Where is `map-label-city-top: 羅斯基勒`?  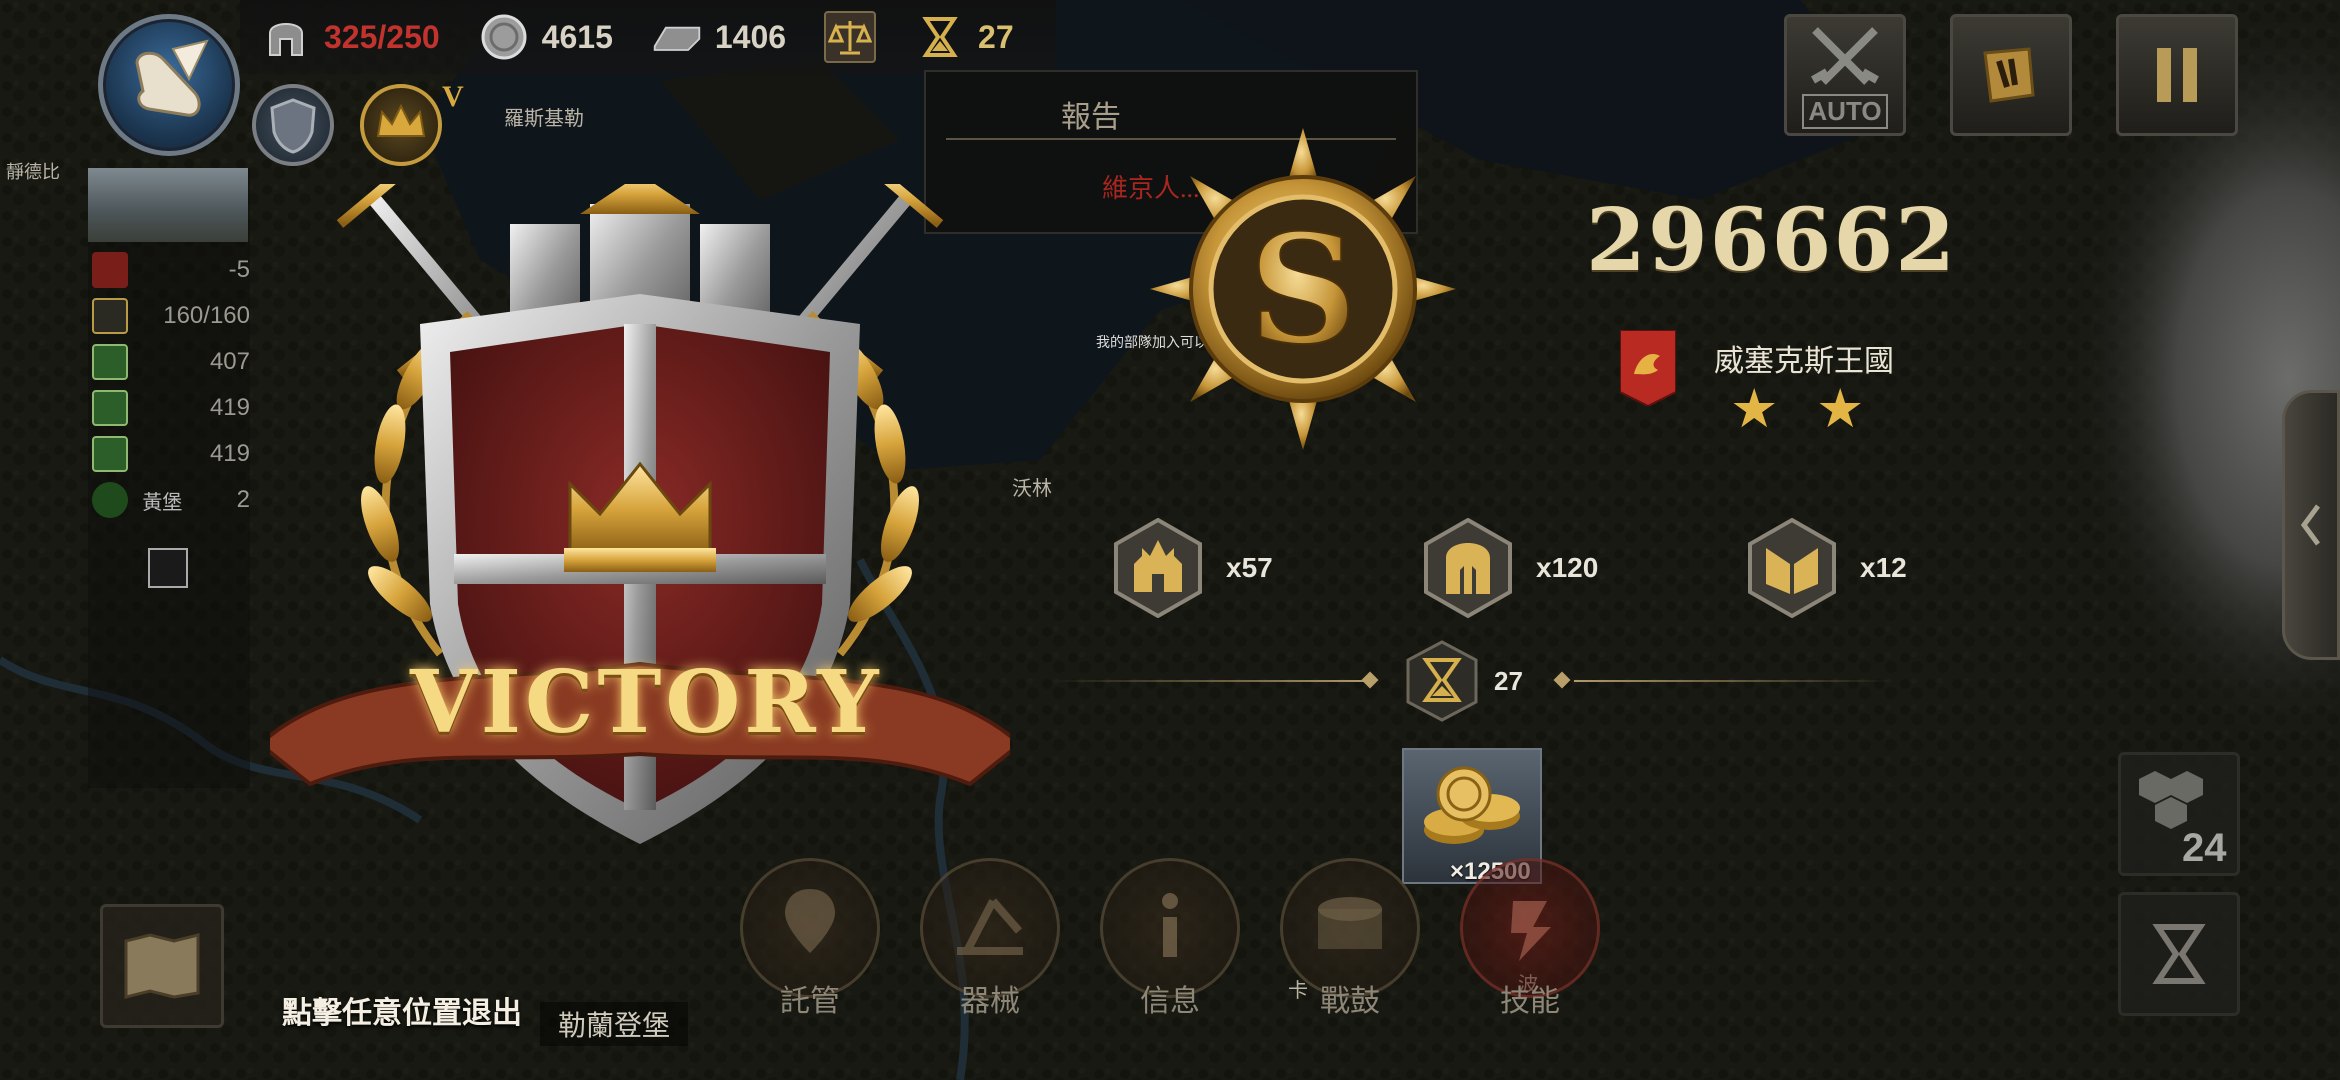
map-label-city-top: 羅斯基勒 is located at coordinates (544, 118).